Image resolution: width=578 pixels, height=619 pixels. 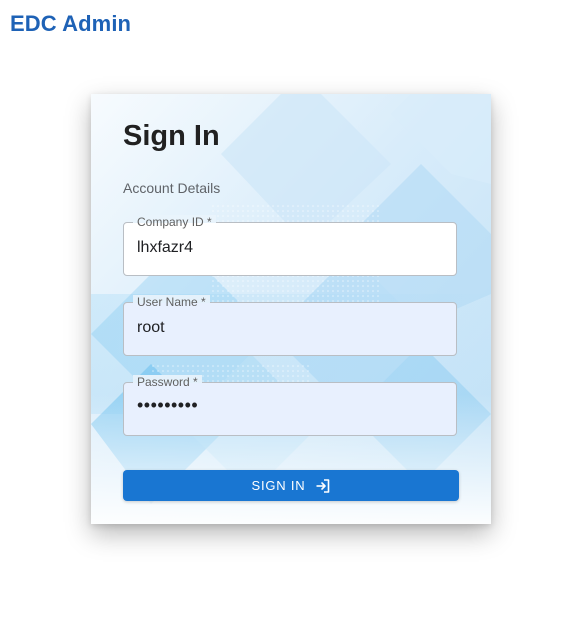 I want to click on password-label: Password *, so click(x=167, y=382).